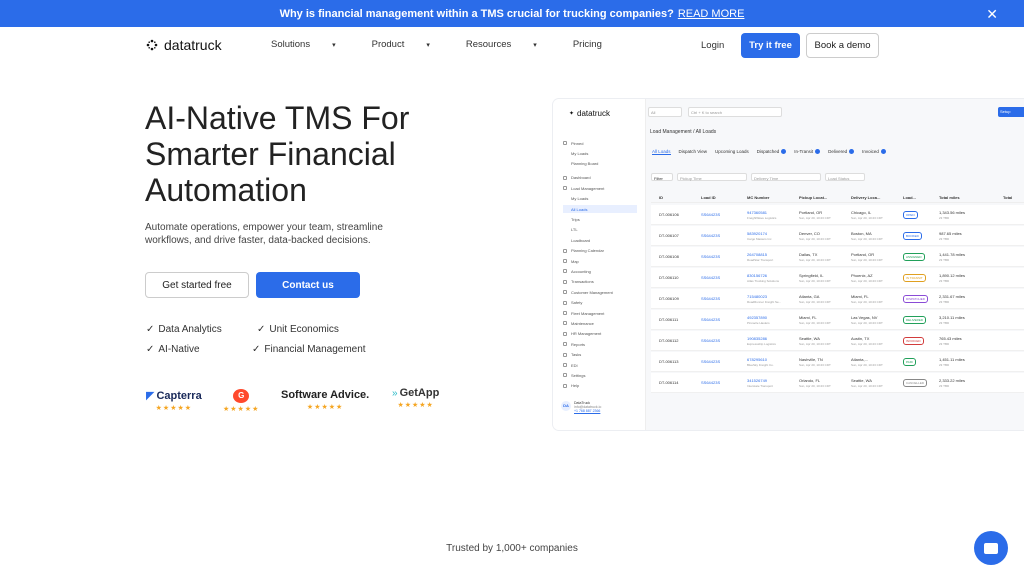 The image size is (1024, 576). Describe the element at coordinates (600, 313) in the screenshot. I see `sidebar-item: Fleet Management` at that location.